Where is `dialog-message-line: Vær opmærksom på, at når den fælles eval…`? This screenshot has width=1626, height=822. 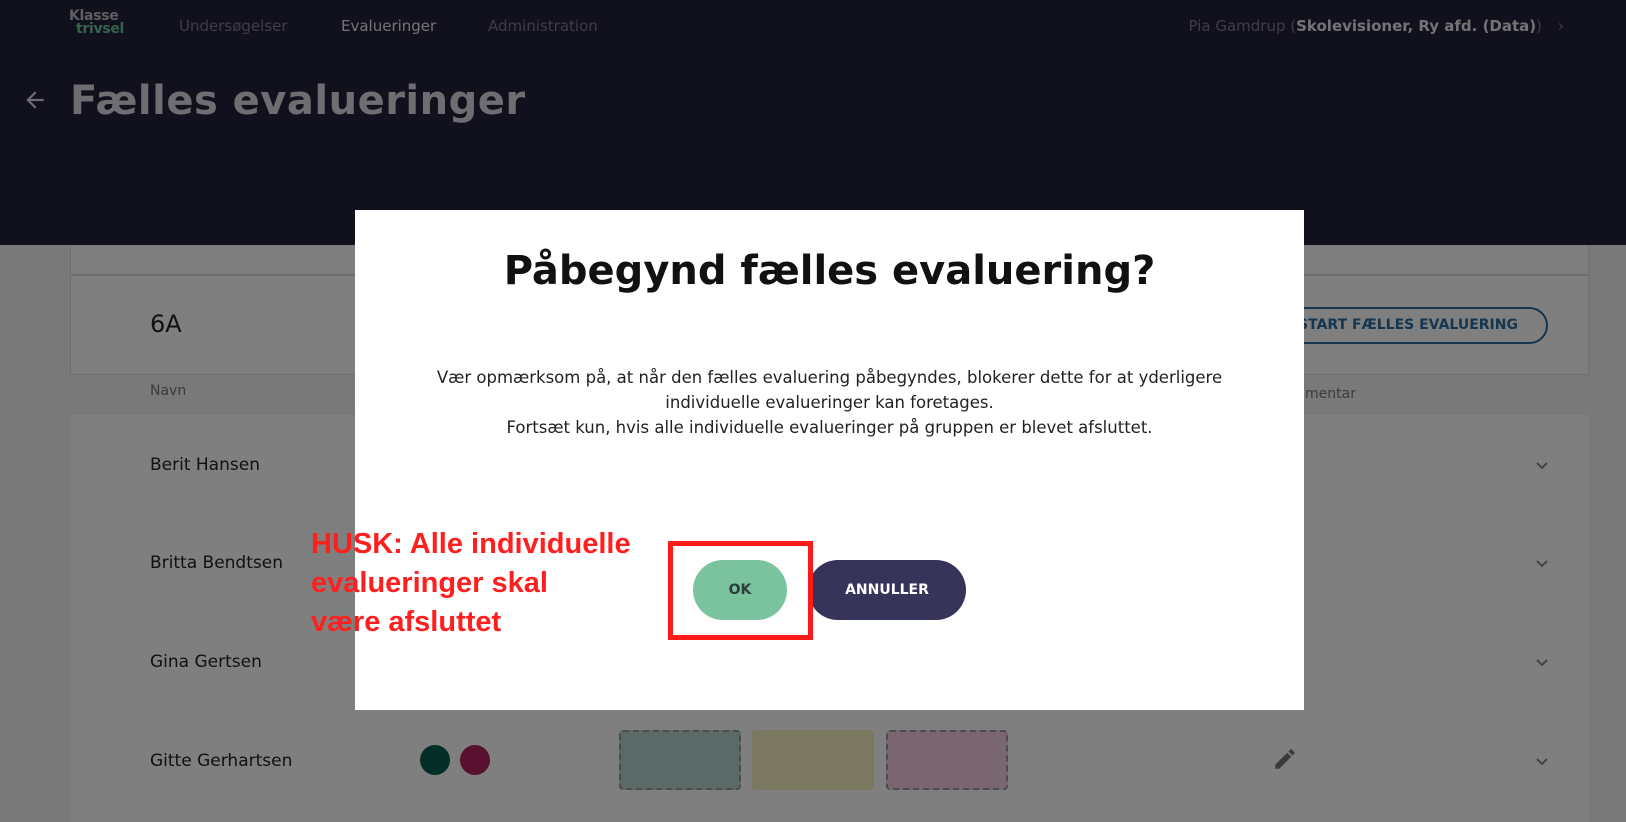 dialog-message-line: Vær opmærksom på, at når den fælles eval… is located at coordinates (829, 377).